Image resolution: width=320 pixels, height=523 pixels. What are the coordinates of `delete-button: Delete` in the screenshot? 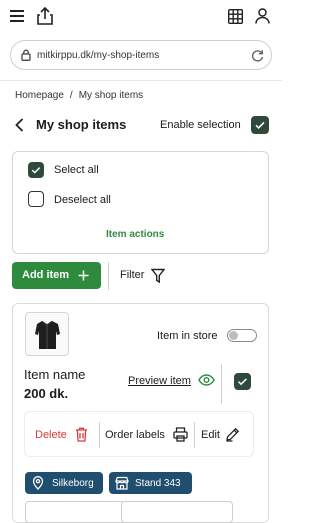 It's located at (64, 435).